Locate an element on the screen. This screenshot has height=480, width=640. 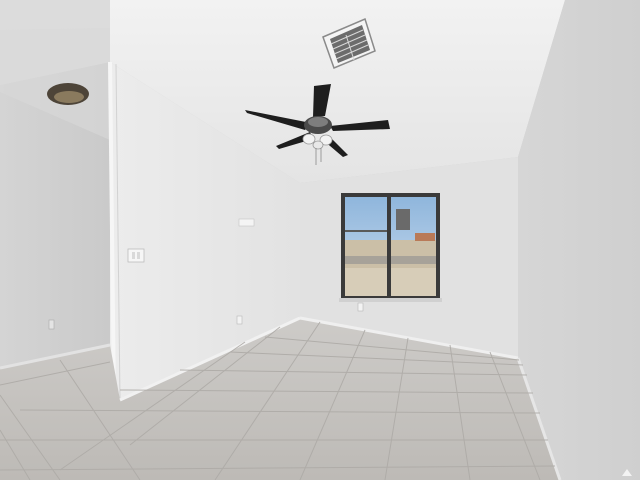
realtor-logo-icon is located at coordinates (627, 472).